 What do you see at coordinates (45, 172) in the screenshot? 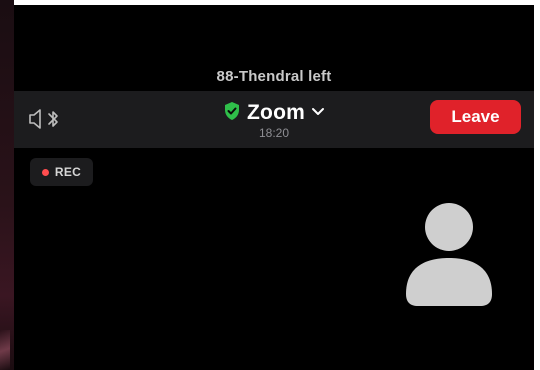
I see `recording-dot-icon` at bounding box center [45, 172].